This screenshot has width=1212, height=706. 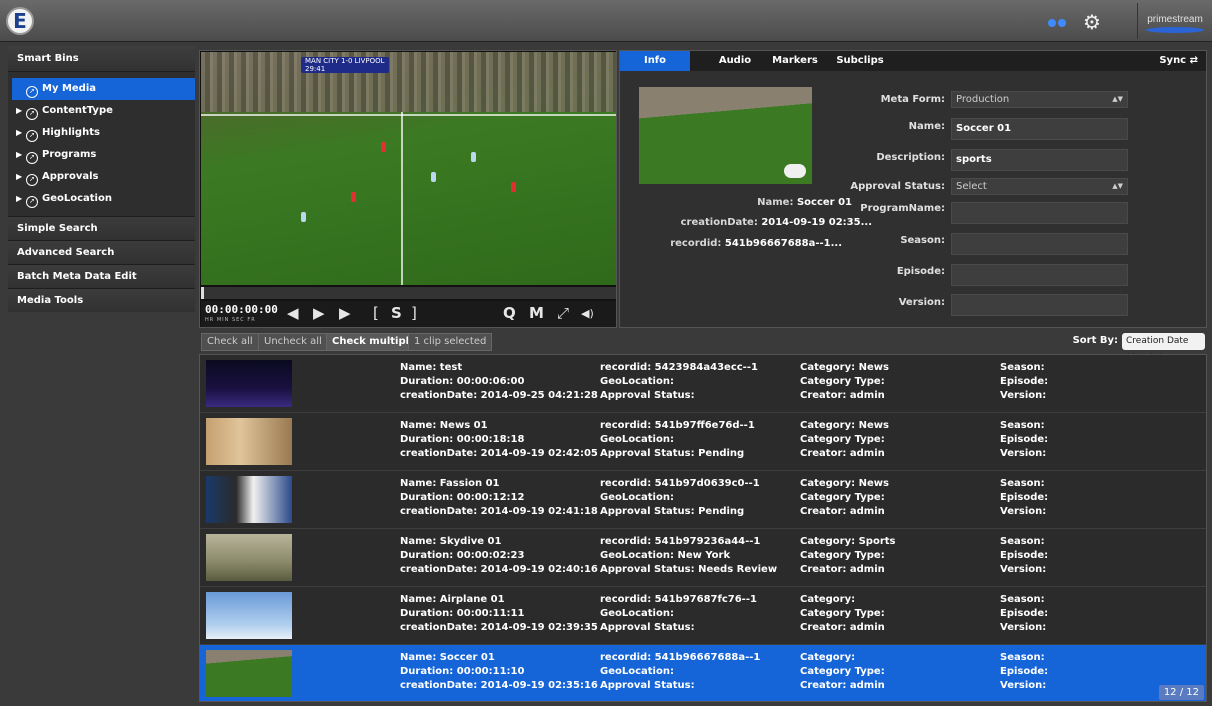 What do you see at coordinates (20, 21) in the screenshot?
I see `app-logo: E` at bounding box center [20, 21].